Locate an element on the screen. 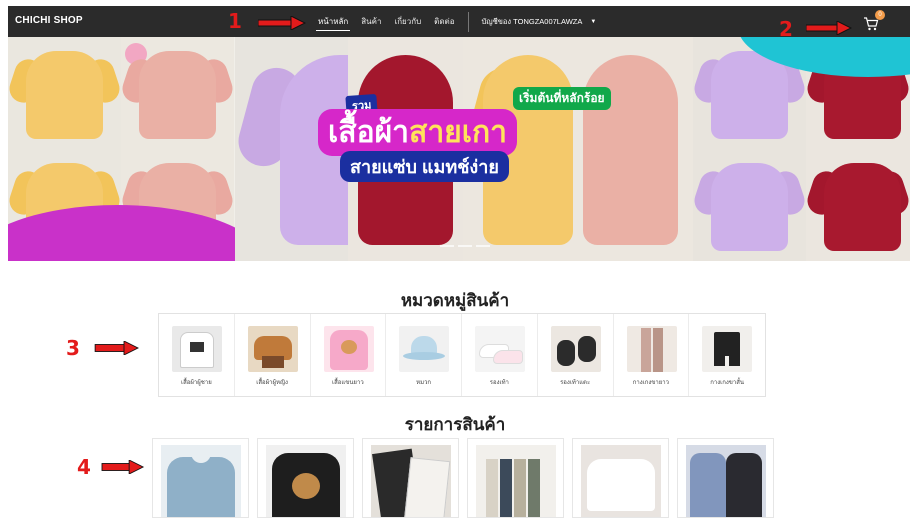 The image size is (910, 518). category-label: หมวก is located at coordinates (424, 383).